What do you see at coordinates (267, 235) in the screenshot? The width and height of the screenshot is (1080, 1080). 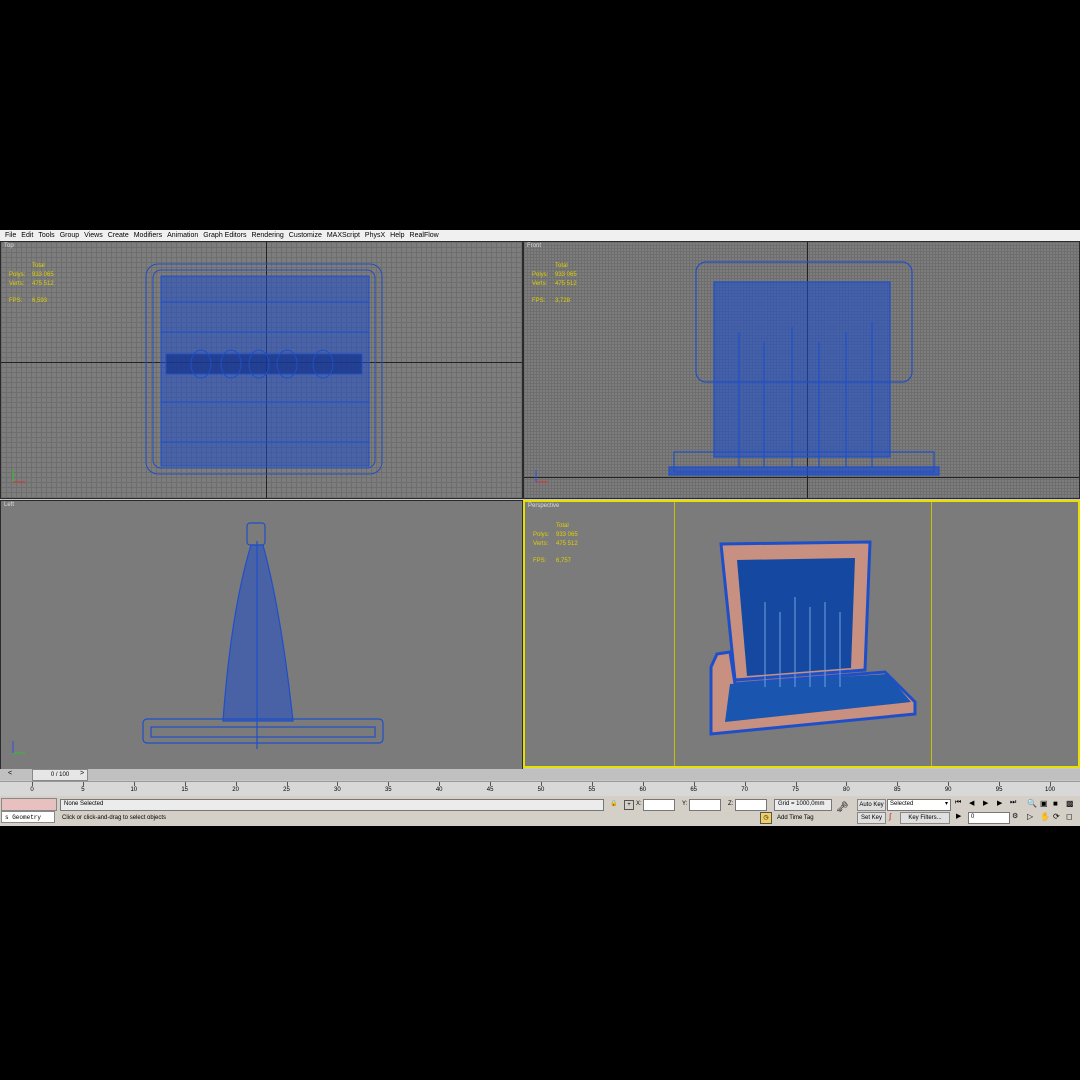 I see `menu-item-rendering: Rendering` at bounding box center [267, 235].